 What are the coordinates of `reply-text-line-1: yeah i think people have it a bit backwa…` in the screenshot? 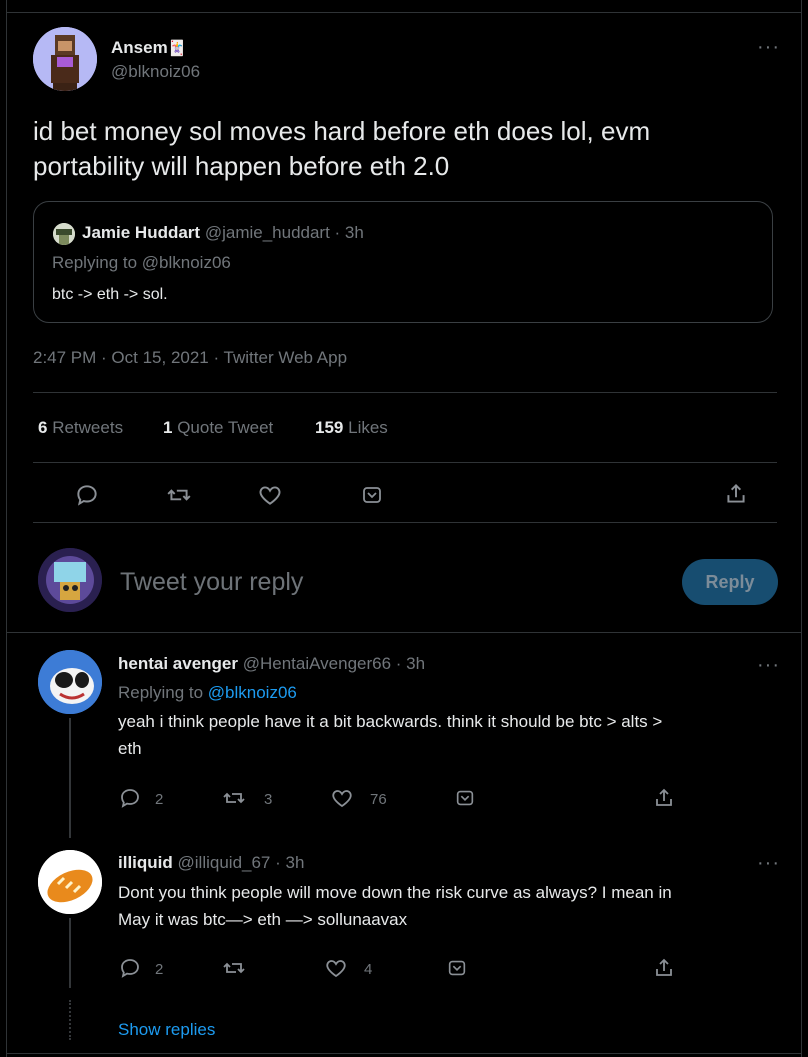 It's located at (390, 721).